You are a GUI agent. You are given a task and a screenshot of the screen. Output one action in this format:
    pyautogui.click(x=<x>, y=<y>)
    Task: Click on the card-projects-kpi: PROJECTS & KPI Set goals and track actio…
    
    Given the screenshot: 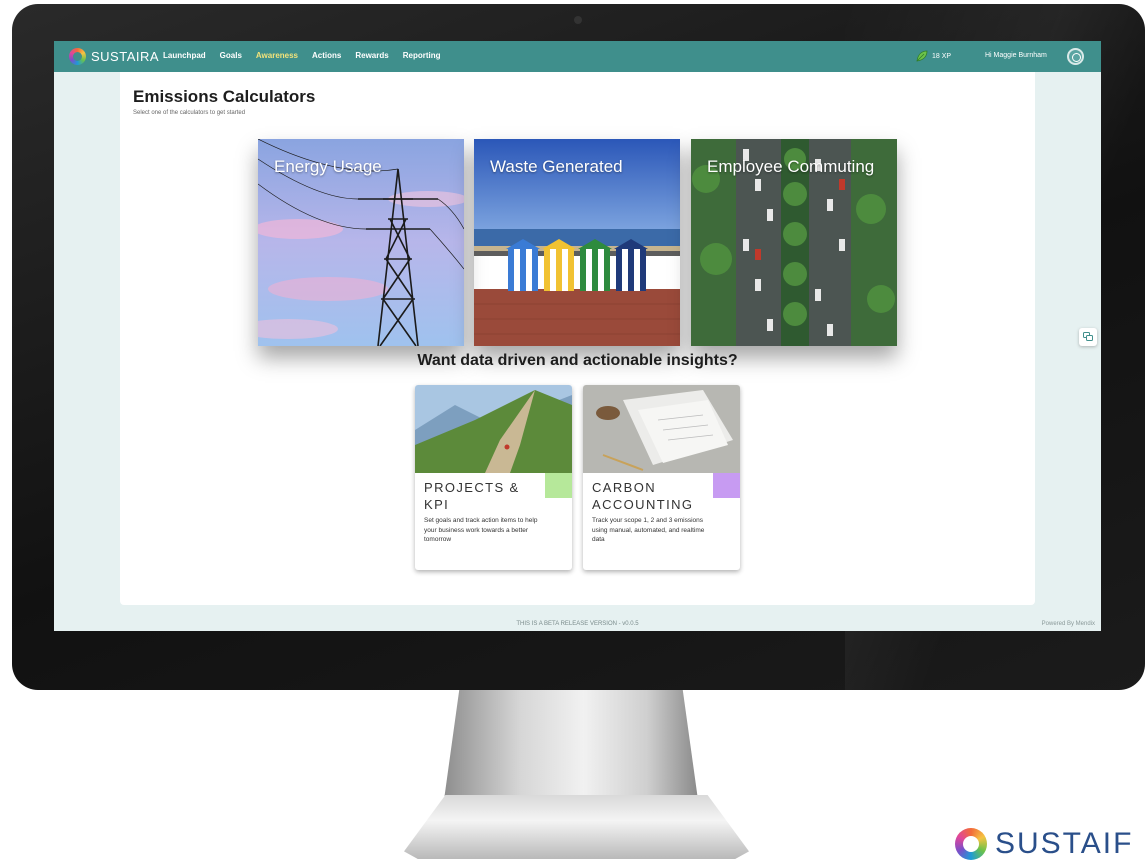 What is the action you would take?
    pyautogui.click(x=493, y=477)
    